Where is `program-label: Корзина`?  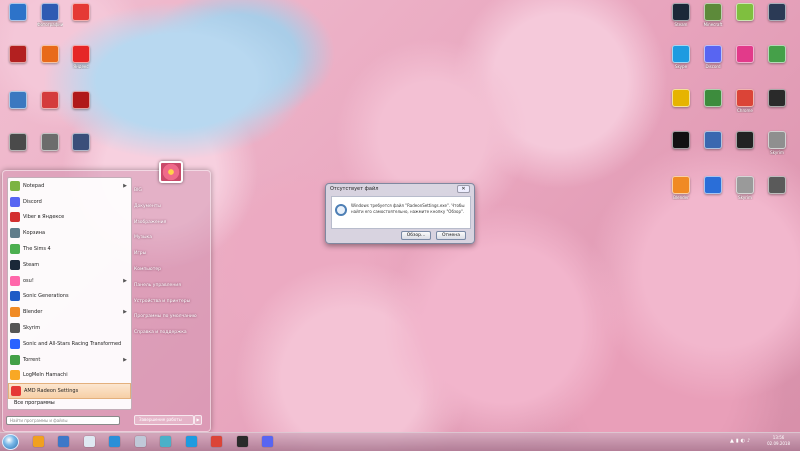
program-label: Корзина is located at coordinates (34, 233).